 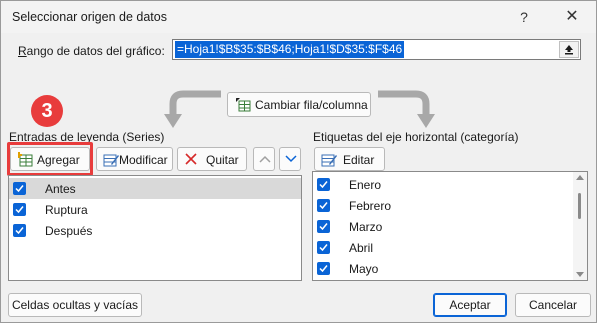 I want to click on edit-axis-labels-label: Editar, so click(x=359, y=160).